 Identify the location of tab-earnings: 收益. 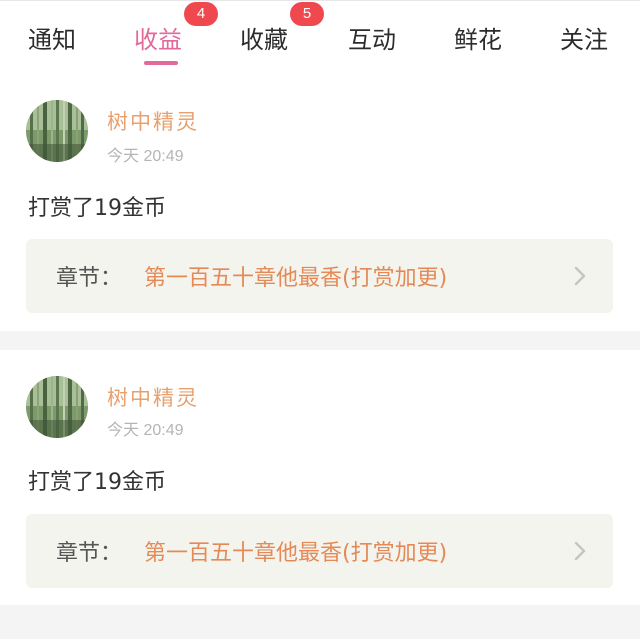
(158, 40).